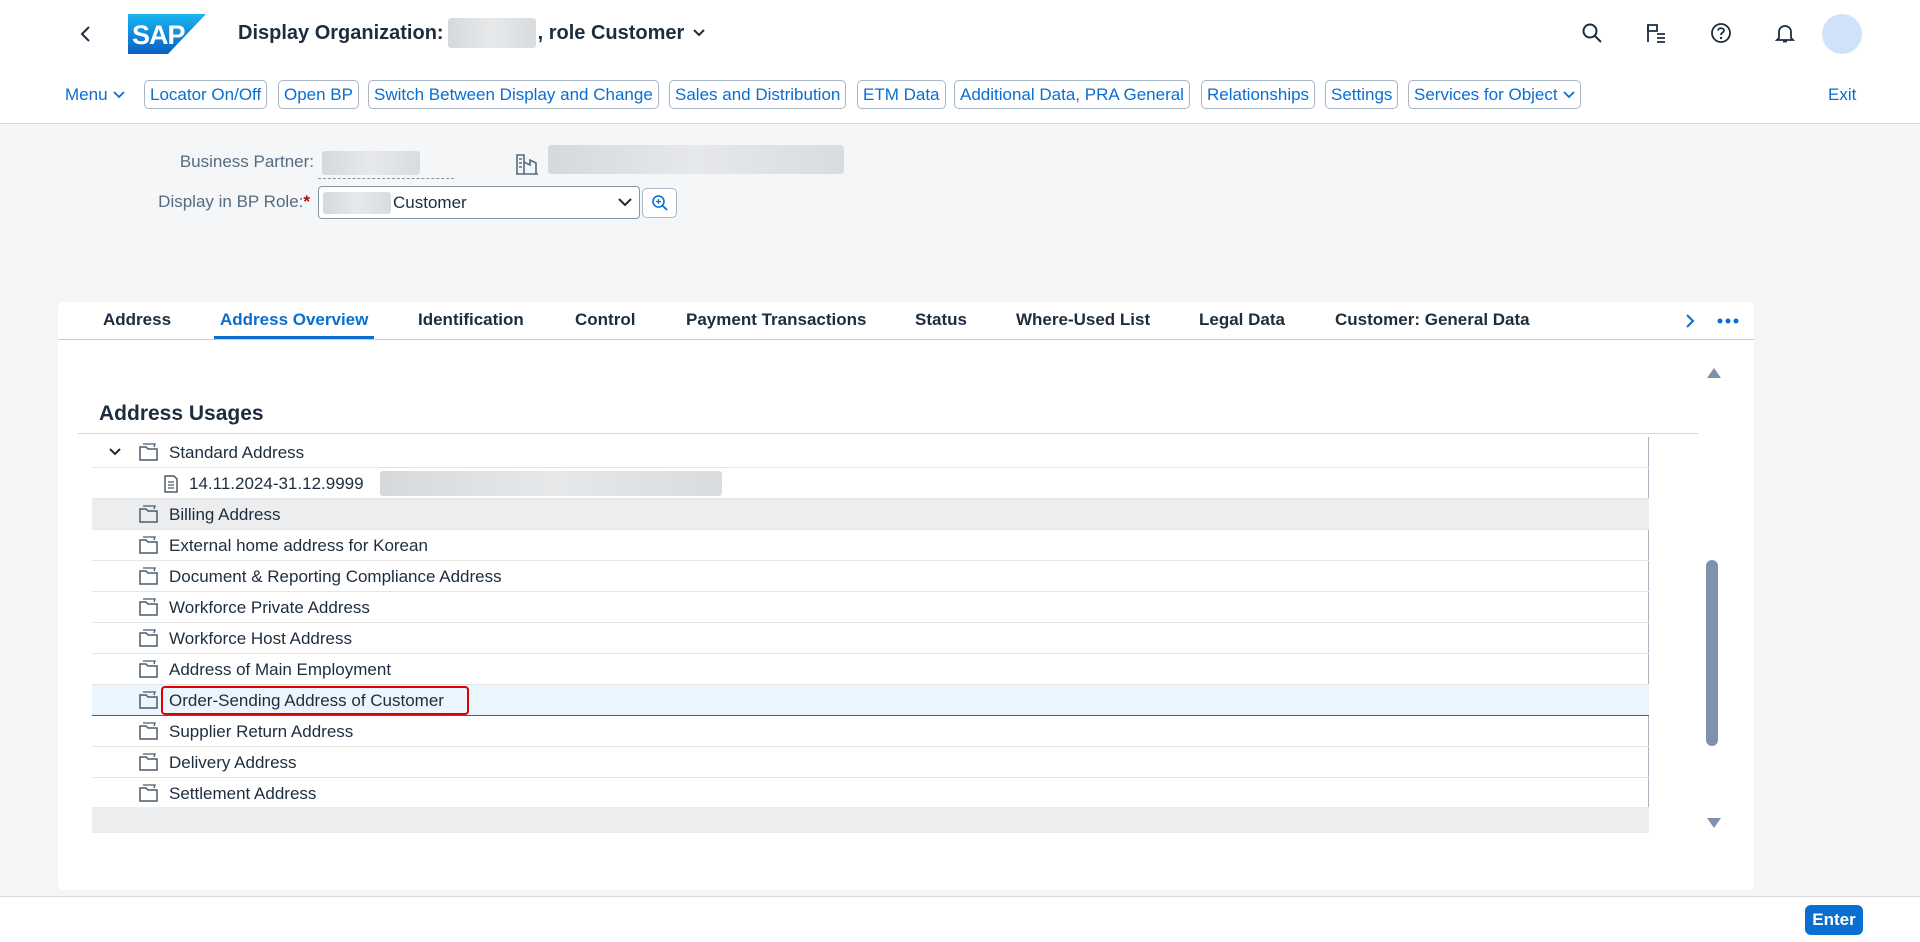  Describe the element at coordinates (776, 320) in the screenshot. I see `tab-payment-transactions: Payment Transactions` at that location.